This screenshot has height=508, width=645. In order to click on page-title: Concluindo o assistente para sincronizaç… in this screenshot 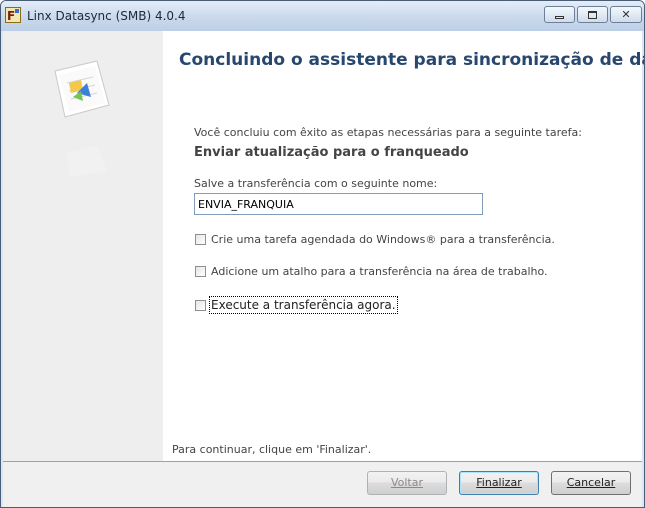, I will do `click(412, 60)`.